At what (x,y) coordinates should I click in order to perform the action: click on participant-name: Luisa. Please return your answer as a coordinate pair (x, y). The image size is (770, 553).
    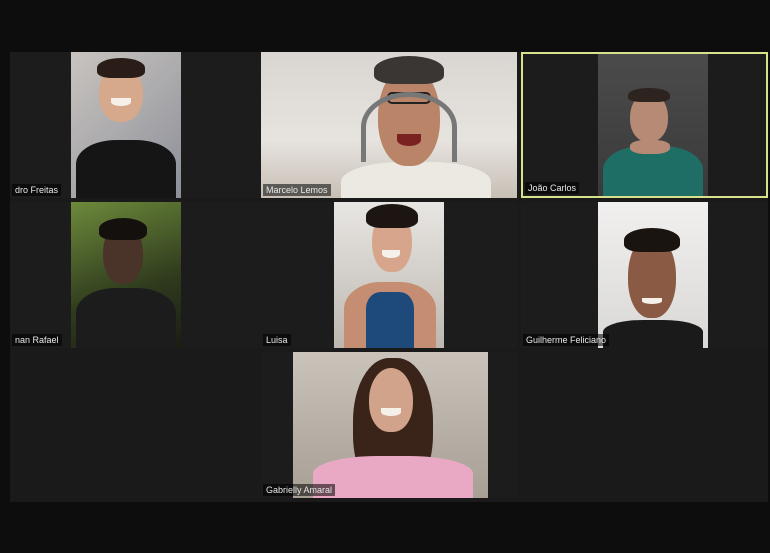
    Looking at the image, I should click on (277, 340).